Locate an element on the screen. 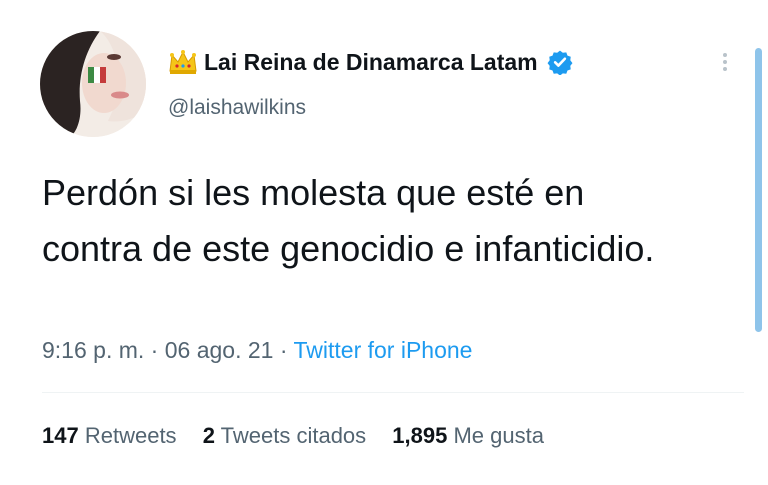 The height and width of the screenshot is (485, 768). retweets-stat: 147 Retweets is located at coordinates (109, 435).